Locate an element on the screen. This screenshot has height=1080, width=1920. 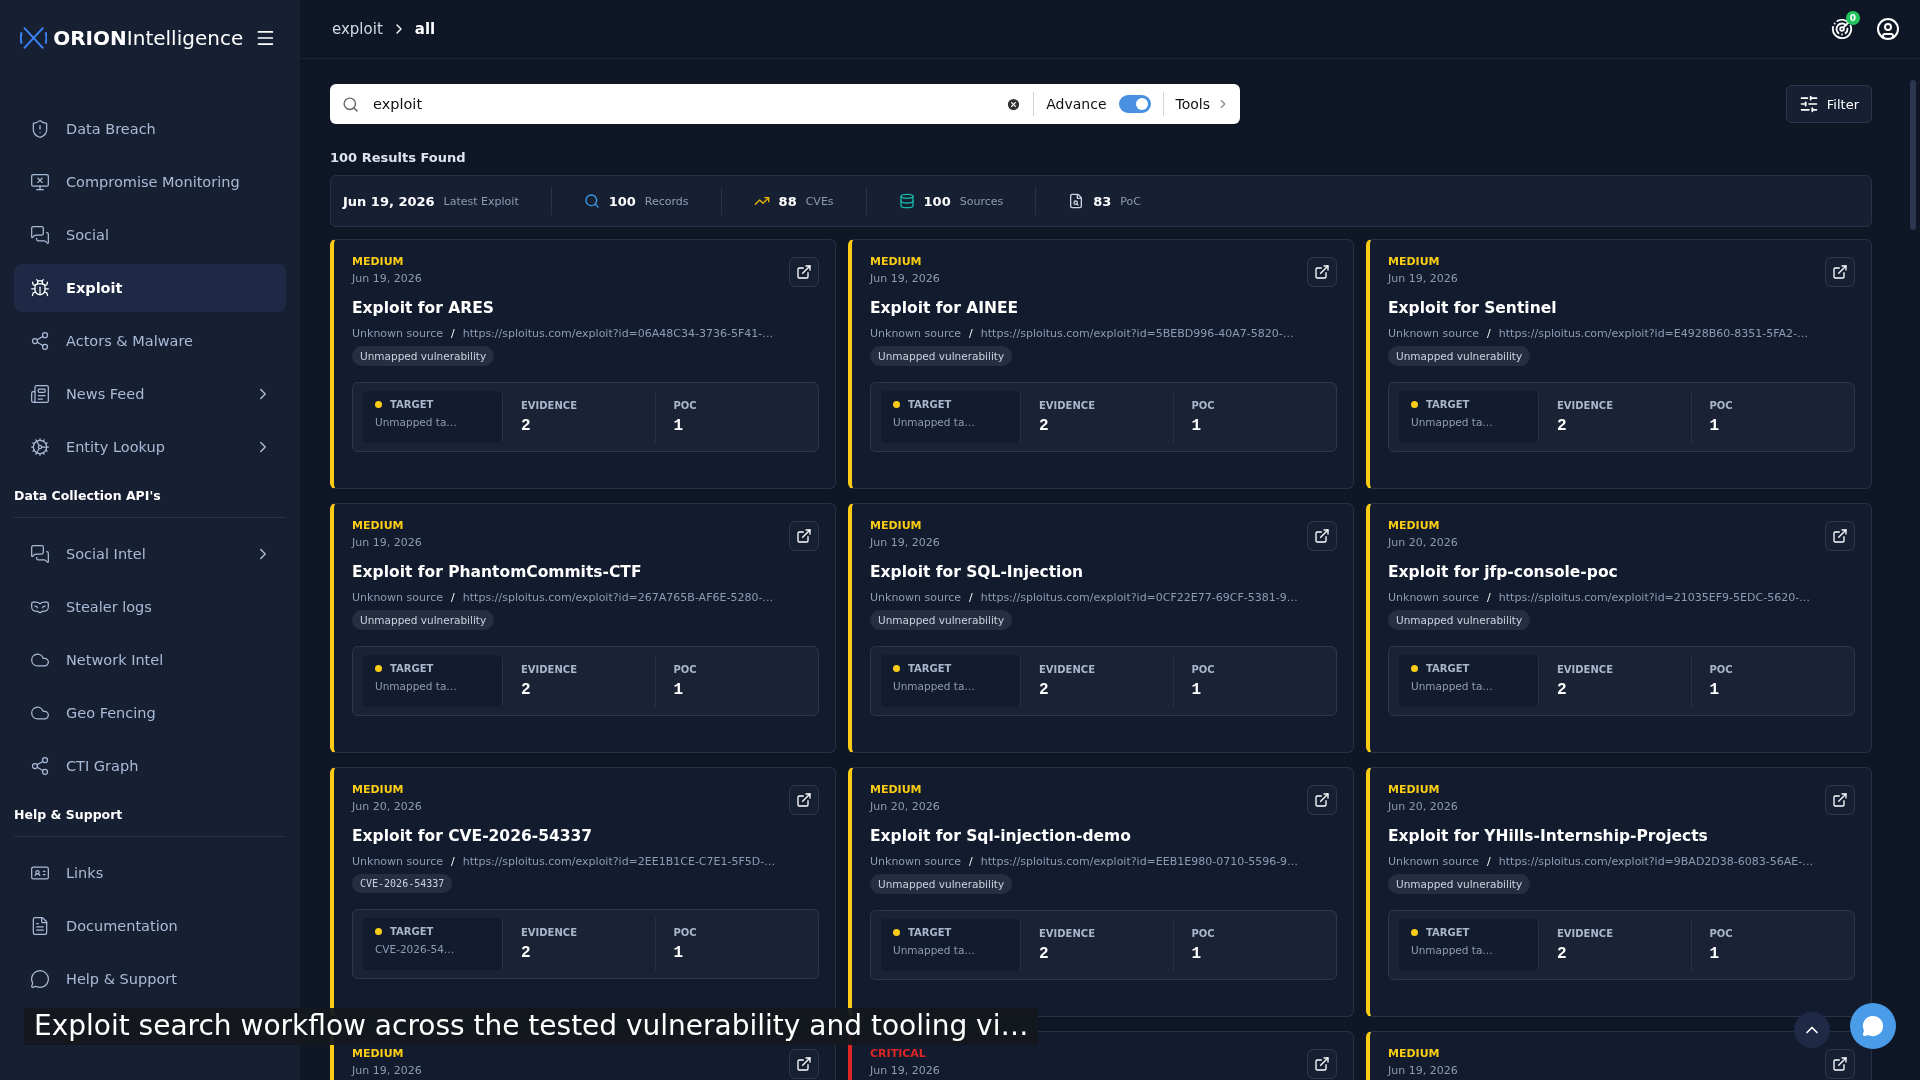
stat-label: Records is located at coordinates (666, 201).